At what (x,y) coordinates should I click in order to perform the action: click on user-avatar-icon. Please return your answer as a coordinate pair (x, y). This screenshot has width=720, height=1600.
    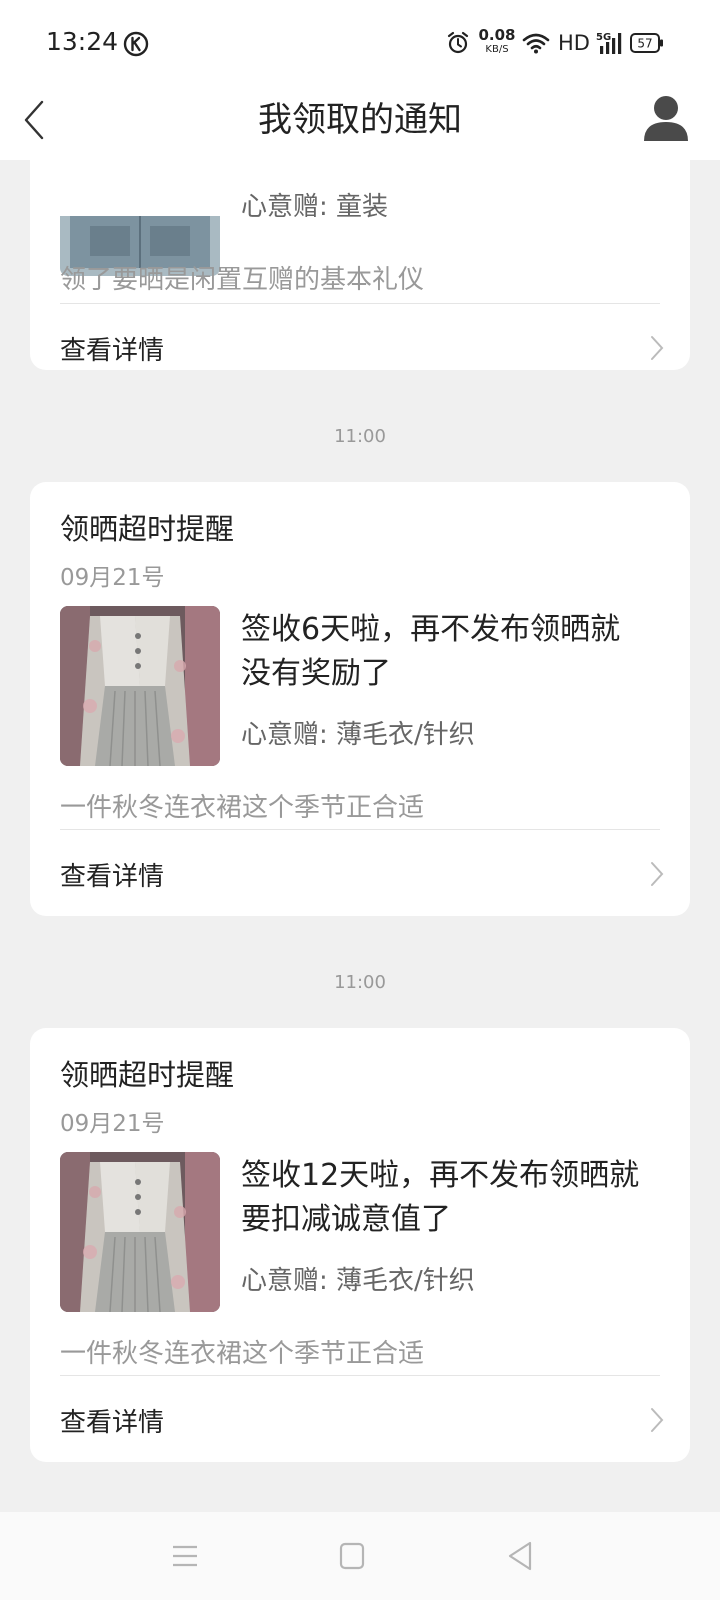
    Looking at the image, I should click on (666, 118).